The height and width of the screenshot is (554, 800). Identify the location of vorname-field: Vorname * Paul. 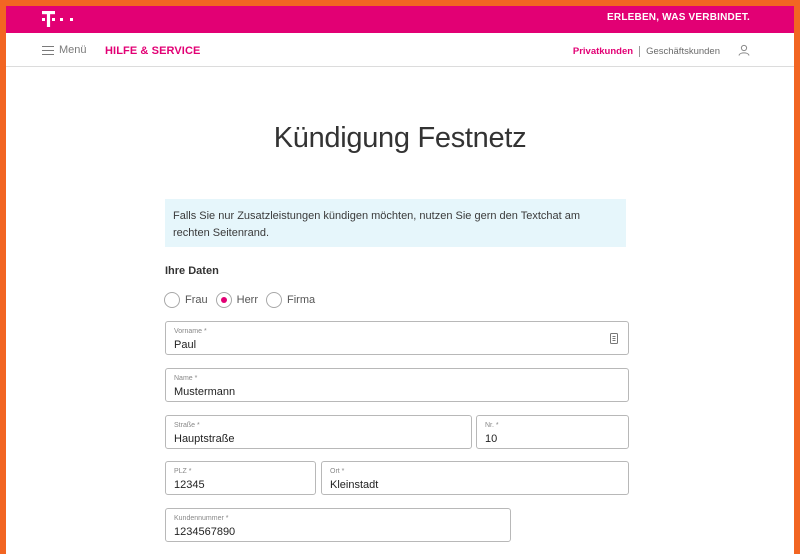
(397, 338).